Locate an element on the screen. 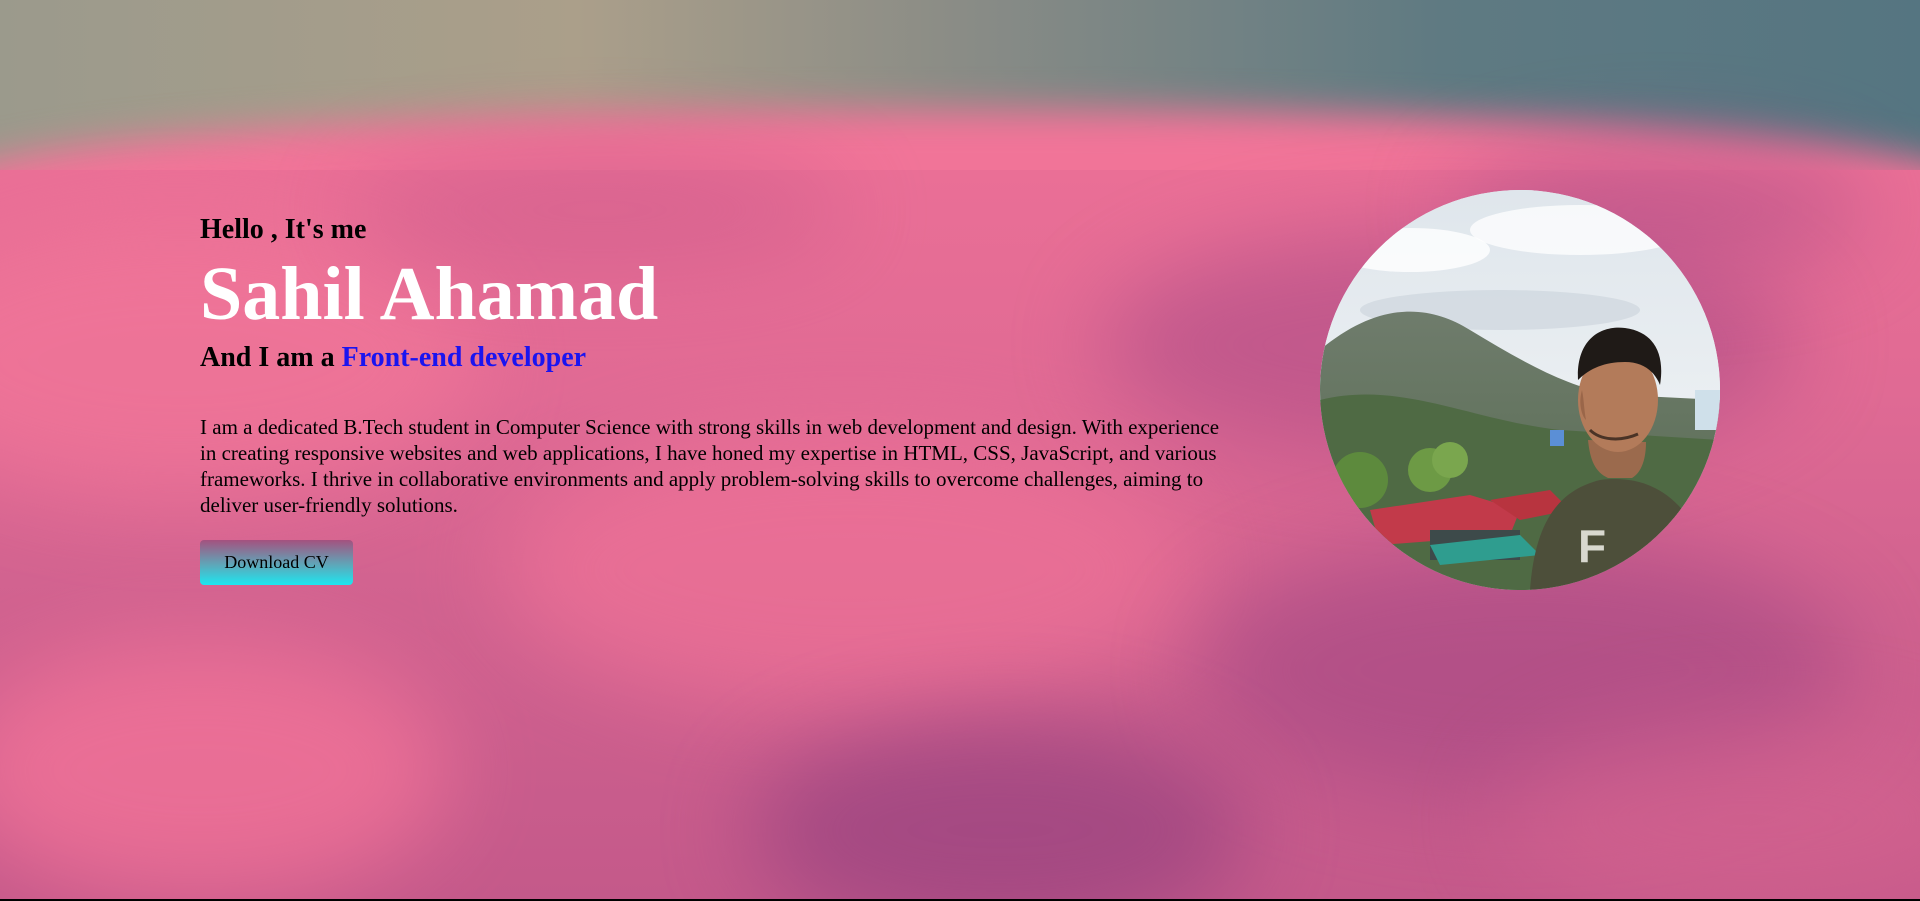  profile-photo-illustration: F is located at coordinates (1520, 390).